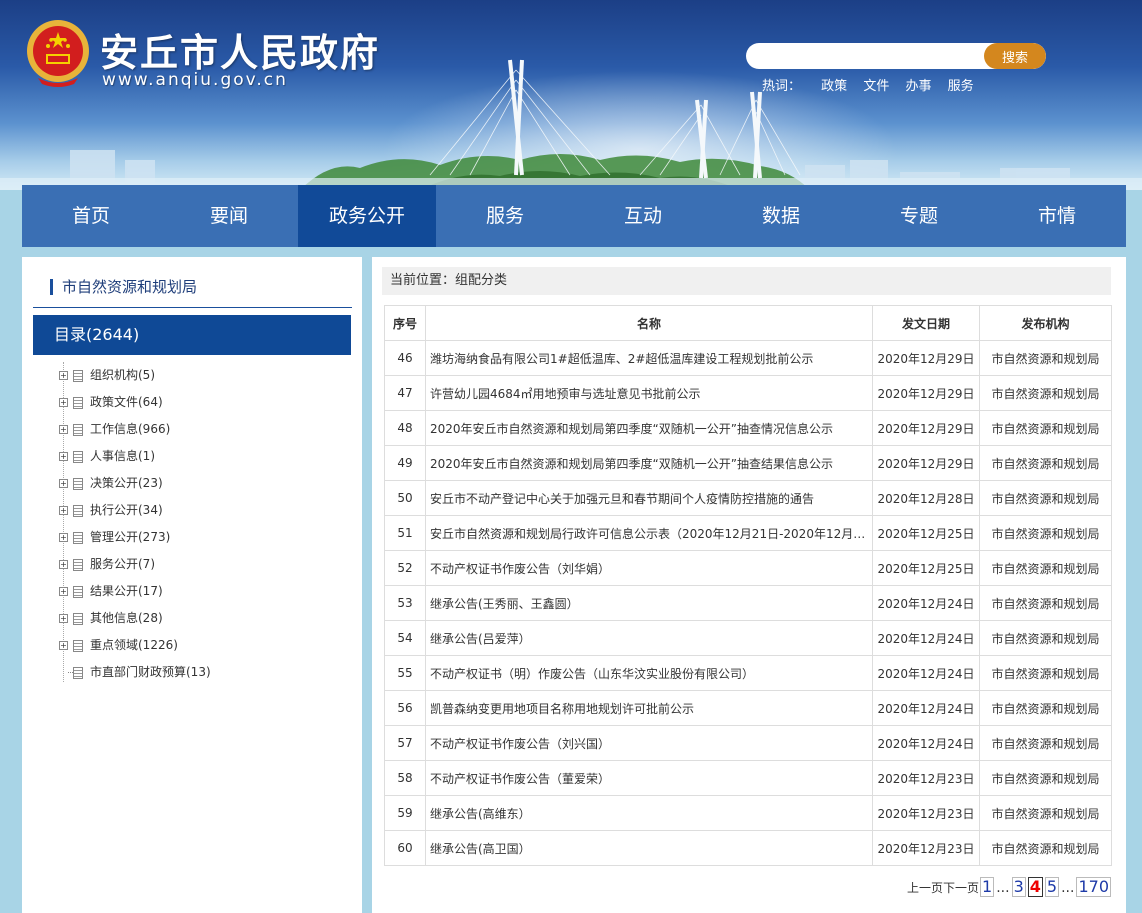 The width and height of the screenshot is (1142, 913). I want to click on tree-item: + 人事信息(1), so click(134, 456).